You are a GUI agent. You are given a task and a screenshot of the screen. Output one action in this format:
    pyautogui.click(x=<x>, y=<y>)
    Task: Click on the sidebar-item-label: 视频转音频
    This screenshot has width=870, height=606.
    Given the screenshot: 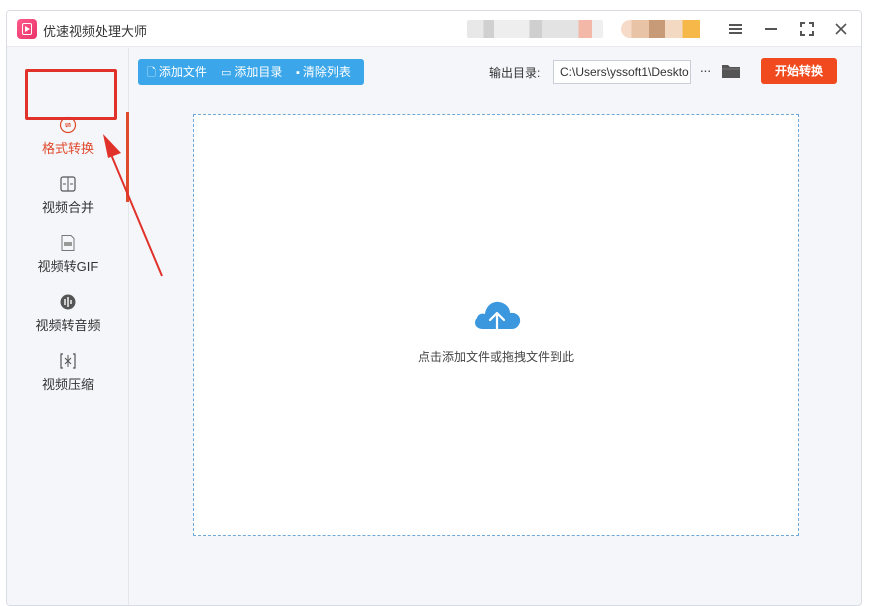 What is the action you would take?
    pyautogui.click(x=68, y=325)
    